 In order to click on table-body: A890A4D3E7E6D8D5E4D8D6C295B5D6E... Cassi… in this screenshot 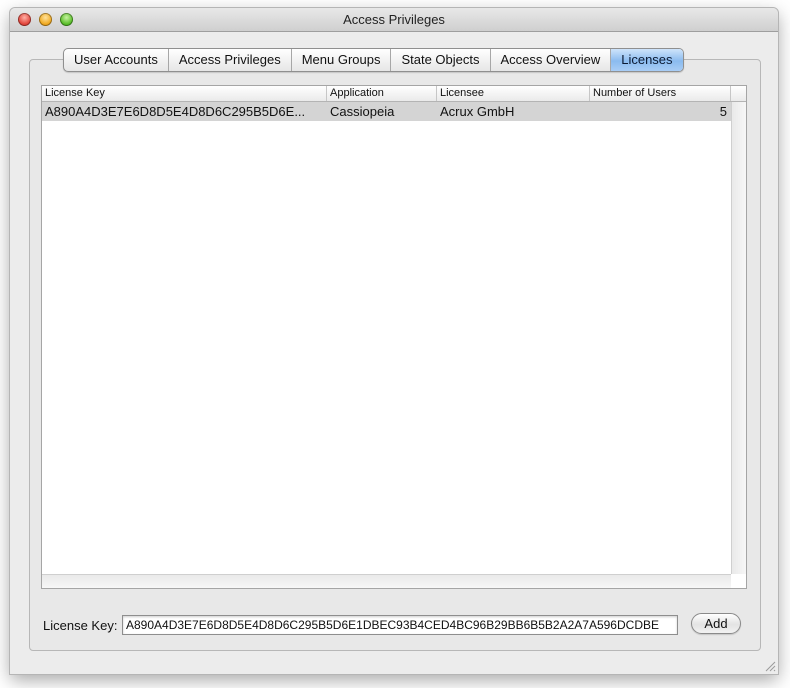, I will do `click(386, 111)`.